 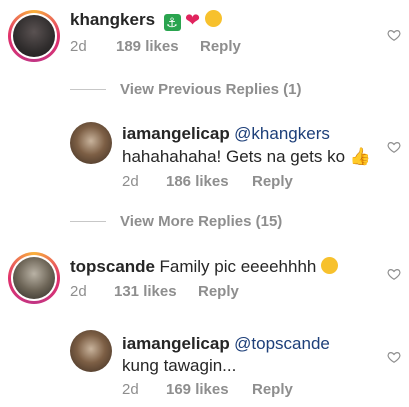 What do you see at coordinates (192, 20) in the screenshot?
I see `heart-icon: ❤` at bounding box center [192, 20].